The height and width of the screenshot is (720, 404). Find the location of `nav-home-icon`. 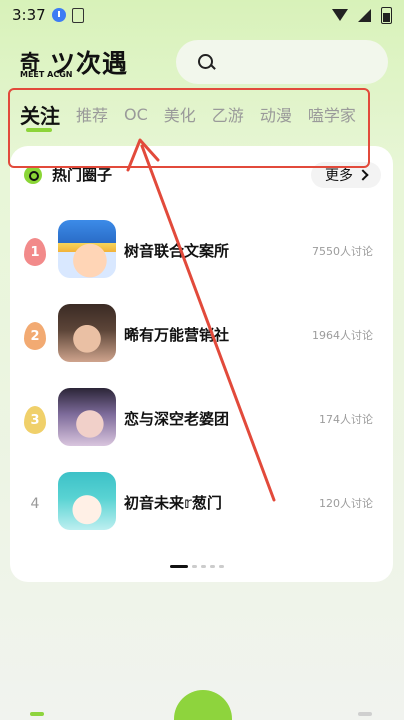

nav-home-icon is located at coordinates (37, 714).